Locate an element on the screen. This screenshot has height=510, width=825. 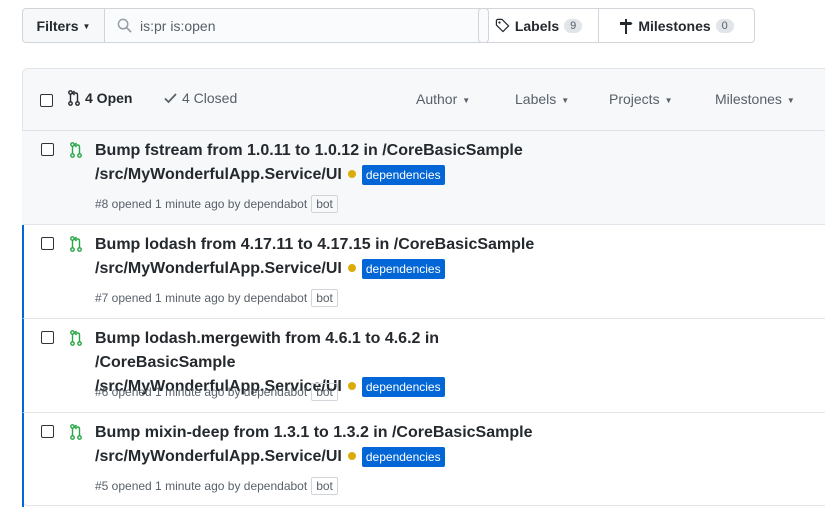
labels-filter-menu: Labels ▼ is located at coordinates (542, 99).